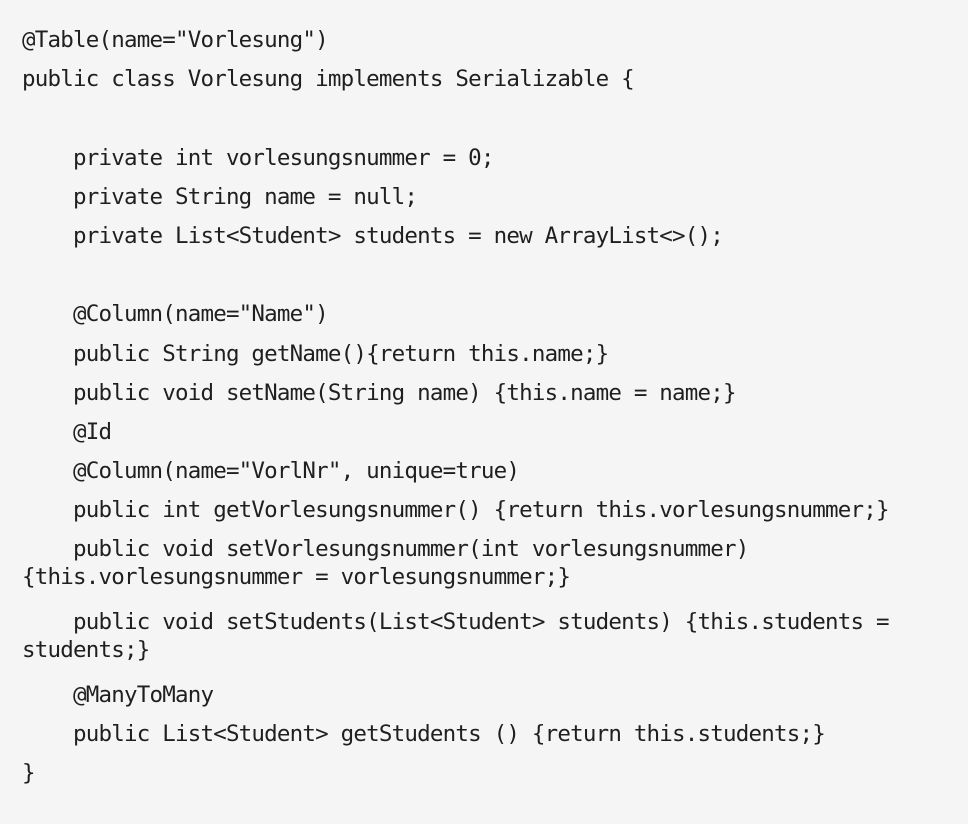 This screenshot has height=824, width=968. I want to click on code-line-11: @Id, so click(67, 431).